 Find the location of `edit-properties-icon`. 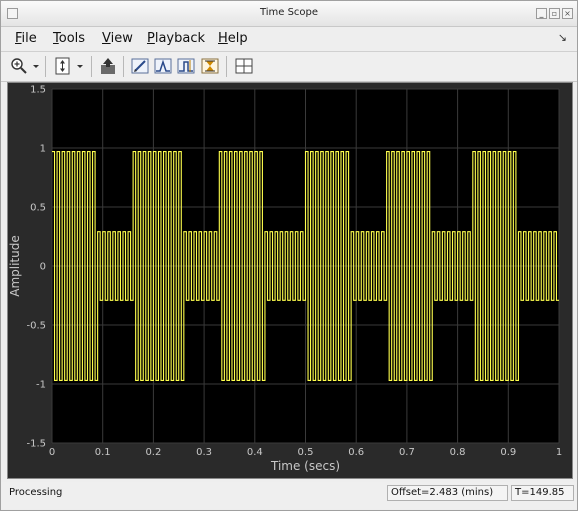

edit-properties-icon is located at coordinates (140, 66).